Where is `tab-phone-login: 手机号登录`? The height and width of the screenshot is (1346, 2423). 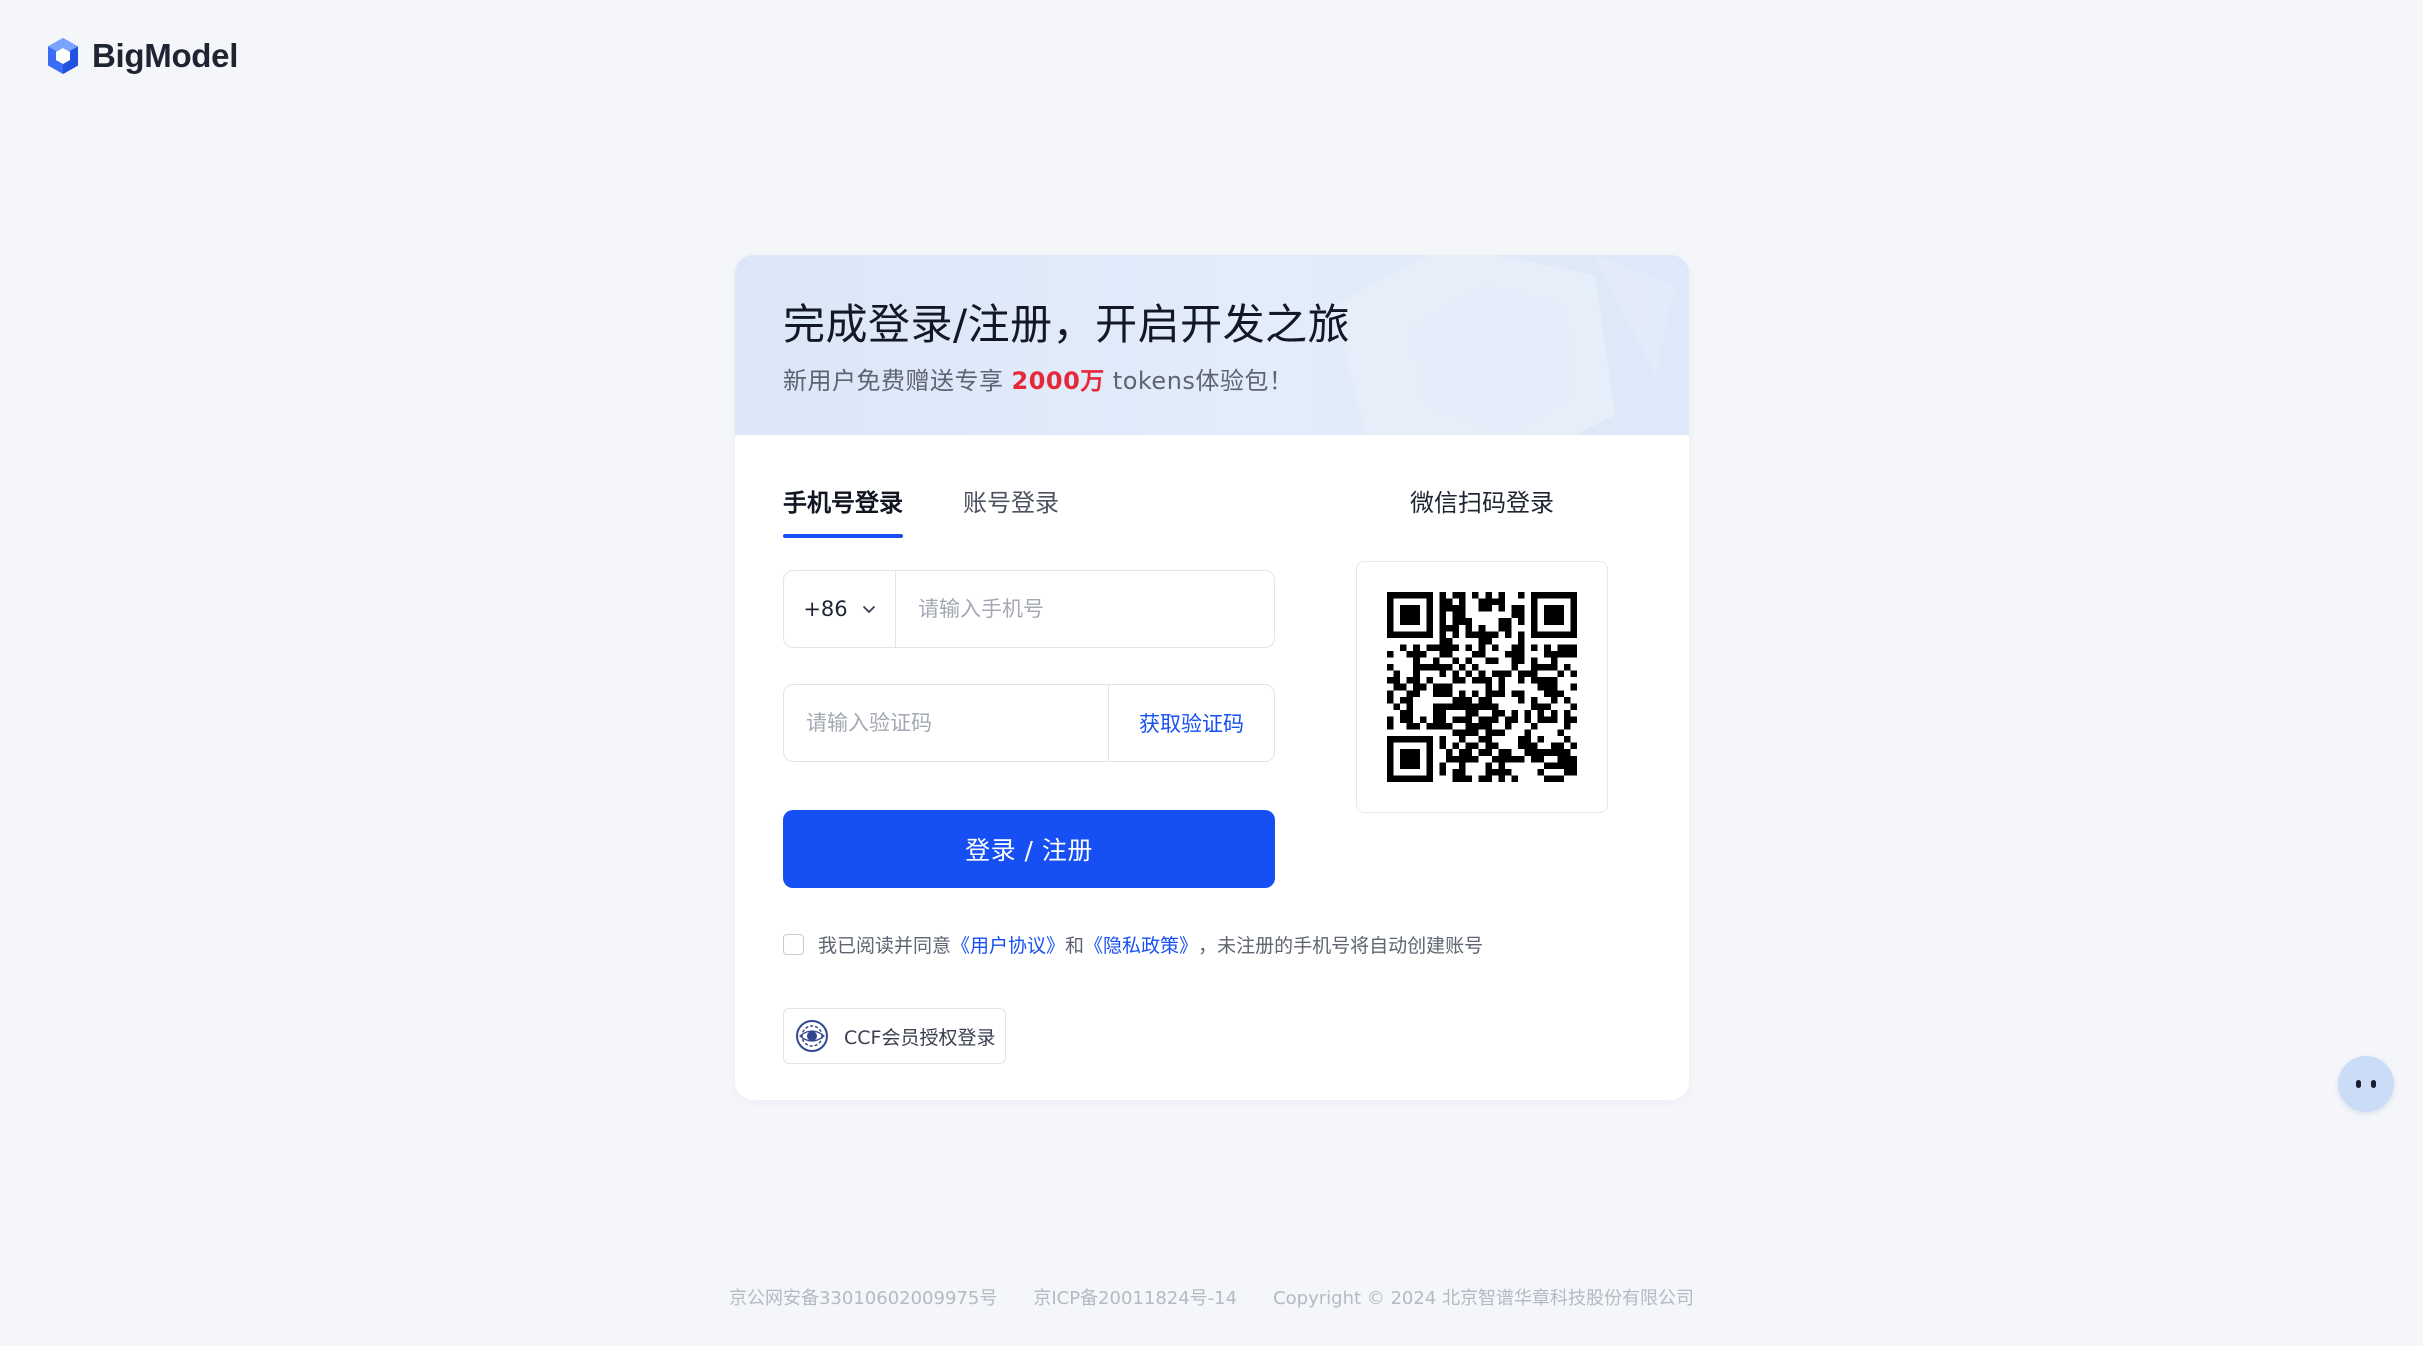 tab-phone-login: 手机号登录 is located at coordinates (843, 510).